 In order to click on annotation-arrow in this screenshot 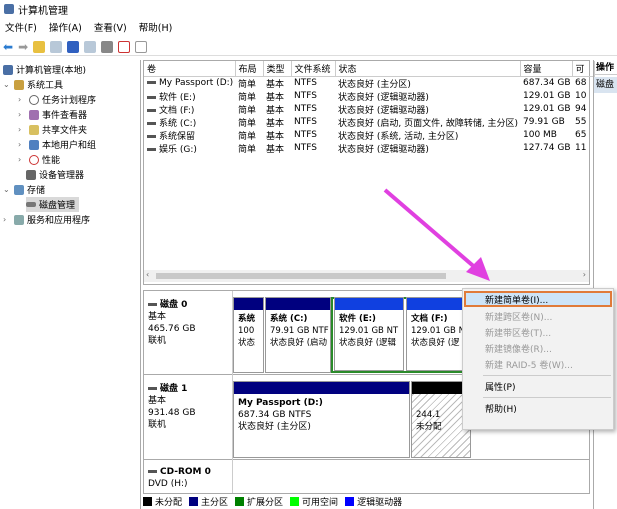, I will do `click(436, 234)`.